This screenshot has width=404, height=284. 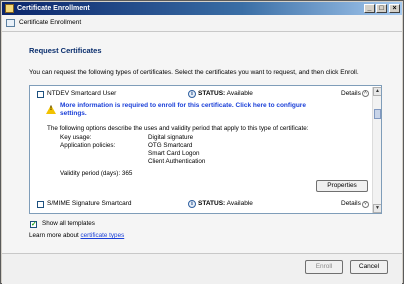 What do you see at coordinates (365, 204) in the screenshot?
I see `chevron-down-icon: ˅` at bounding box center [365, 204].